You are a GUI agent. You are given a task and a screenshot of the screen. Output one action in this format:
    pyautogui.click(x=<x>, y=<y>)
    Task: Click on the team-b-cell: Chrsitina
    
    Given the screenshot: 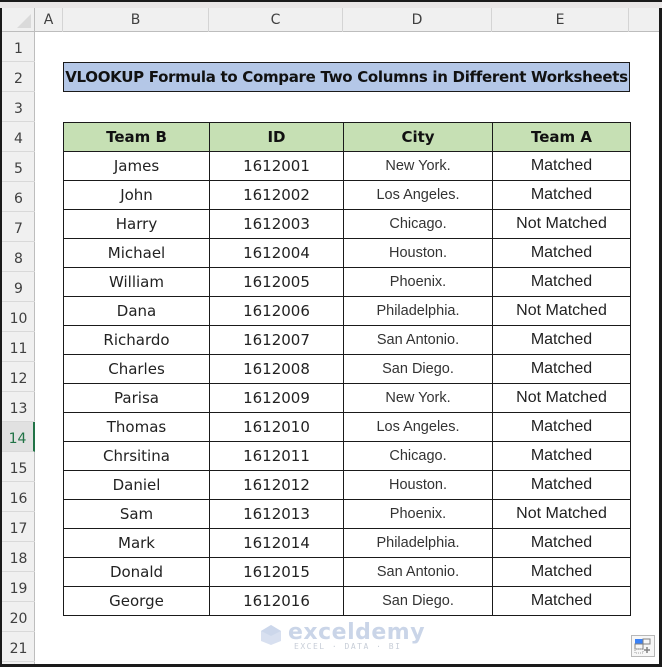 What is the action you would take?
    pyautogui.click(x=136, y=456)
    